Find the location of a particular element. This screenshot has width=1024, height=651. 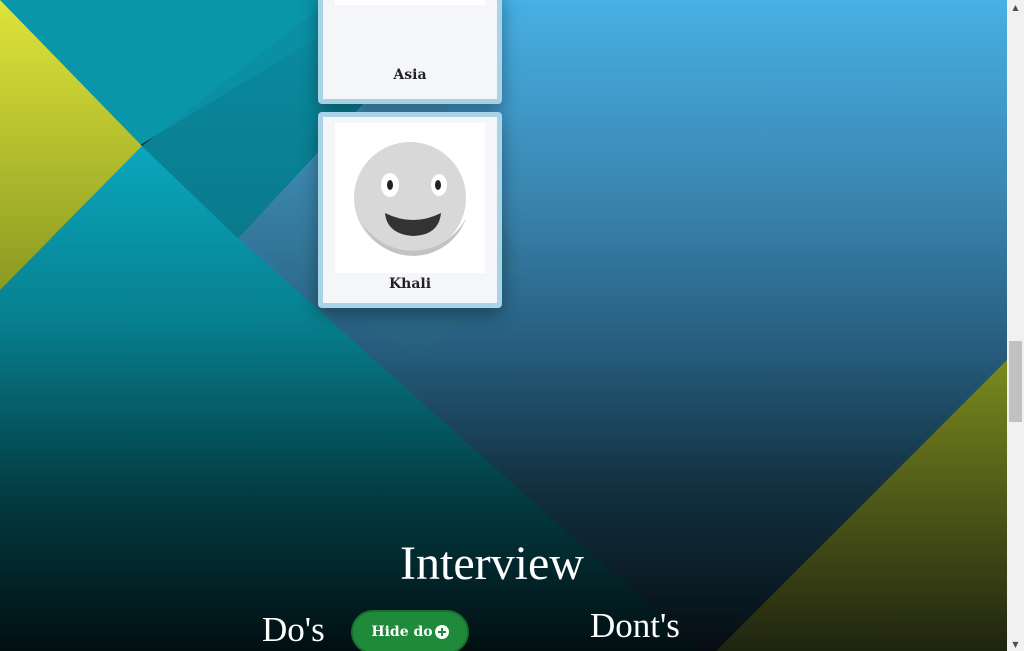

hide-dos-button: Hide do is located at coordinates (410, 630).